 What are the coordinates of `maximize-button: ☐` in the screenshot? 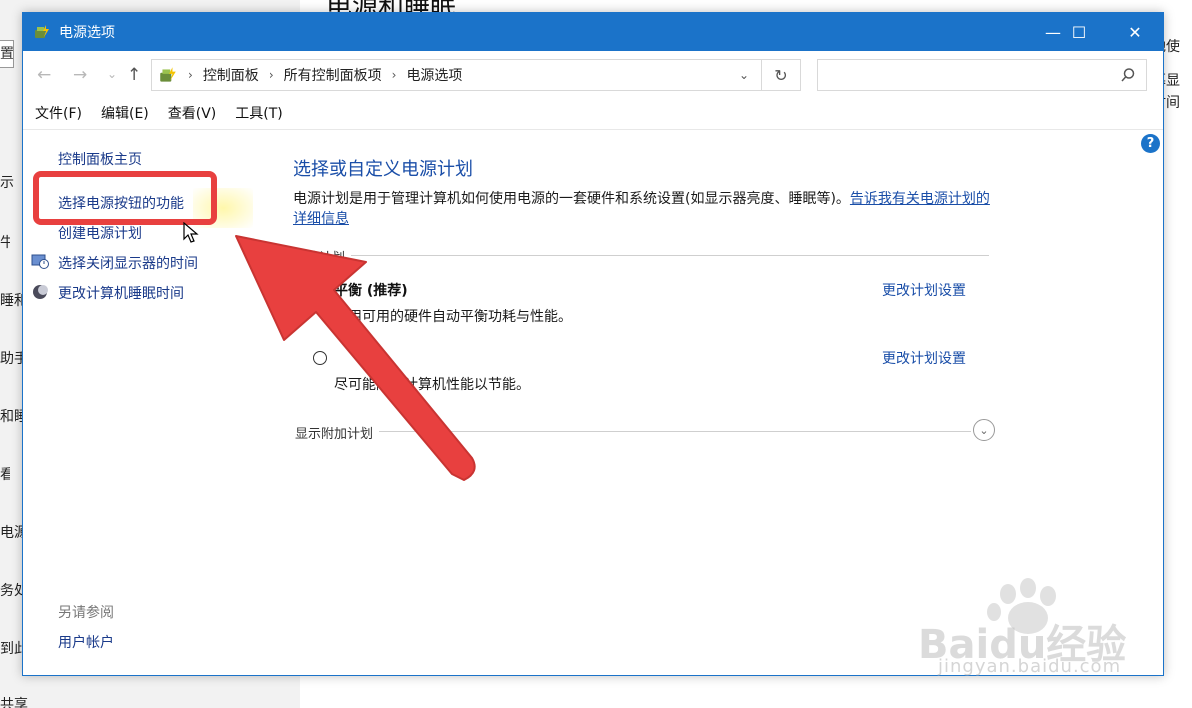 It's located at (1079, 32).